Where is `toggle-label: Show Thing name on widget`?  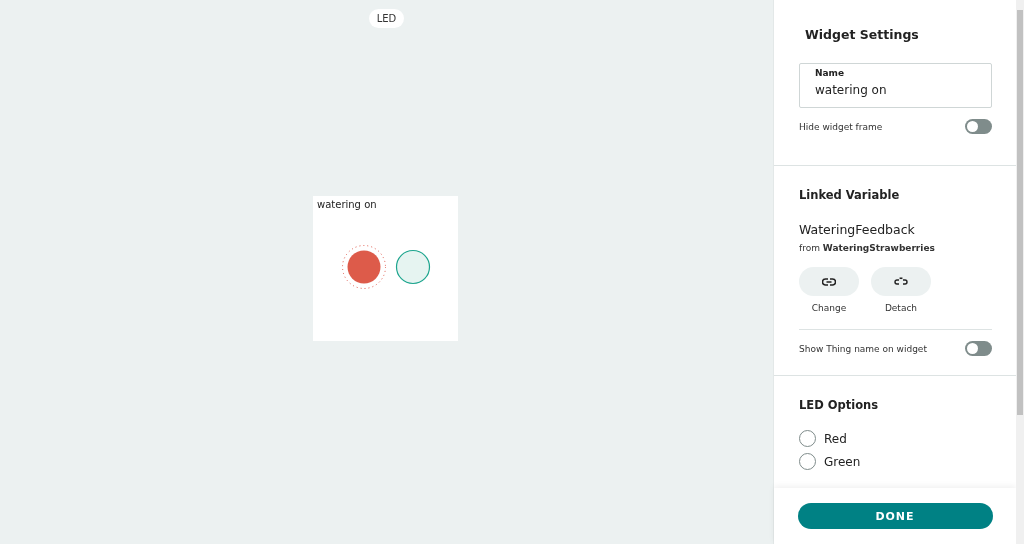 toggle-label: Show Thing name on widget is located at coordinates (863, 348).